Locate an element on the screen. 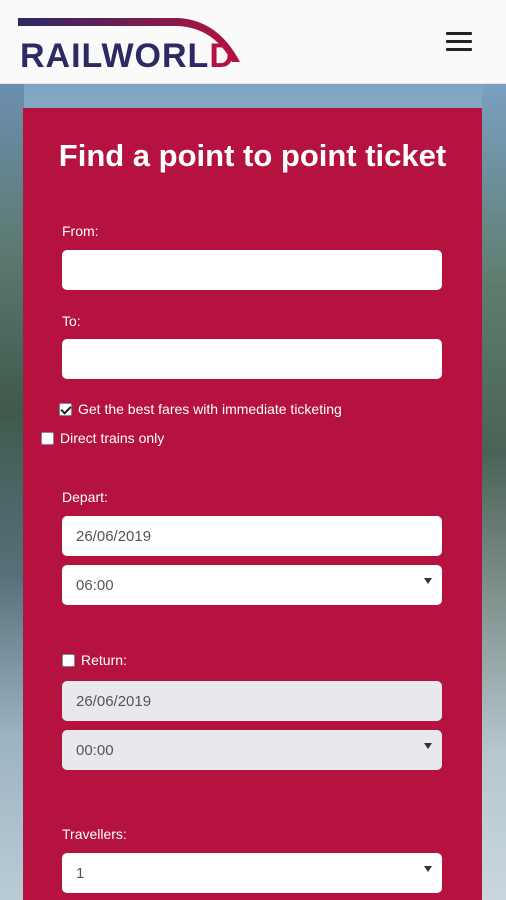 This screenshot has width=506, height=900. depart-time-select: 06:00 is located at coordinates (252, 585).